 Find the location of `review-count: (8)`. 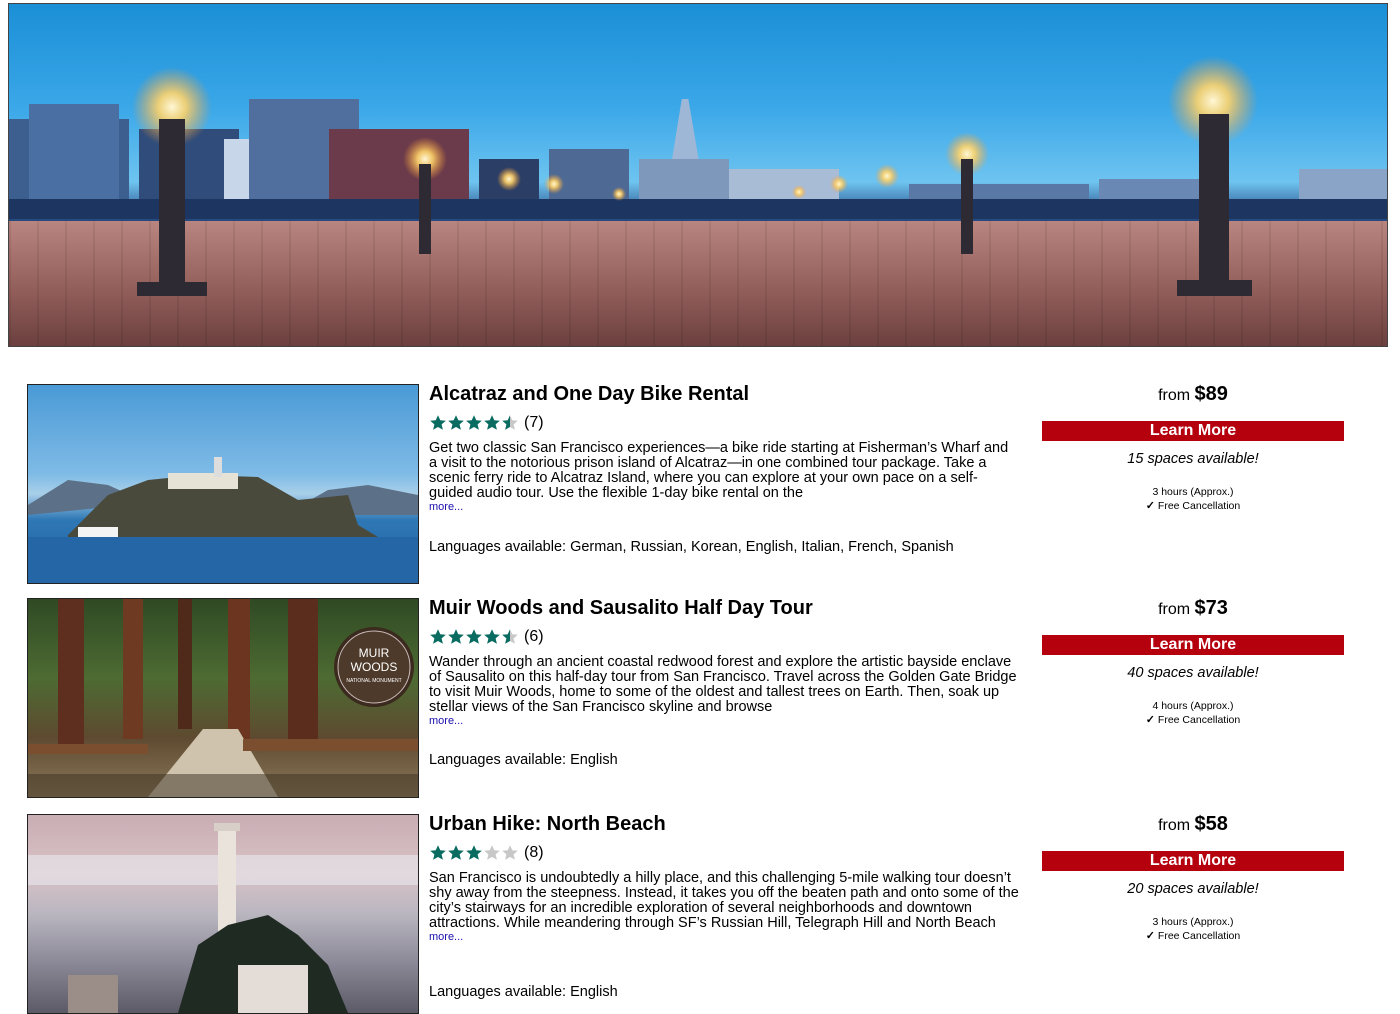

review-count: (8) is located at coordinates (534, 852).